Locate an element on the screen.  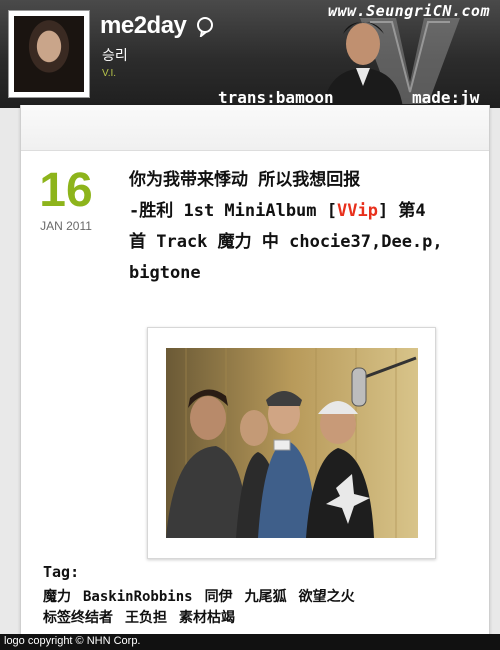
avatar-photo is located at coordinates (49, 54).